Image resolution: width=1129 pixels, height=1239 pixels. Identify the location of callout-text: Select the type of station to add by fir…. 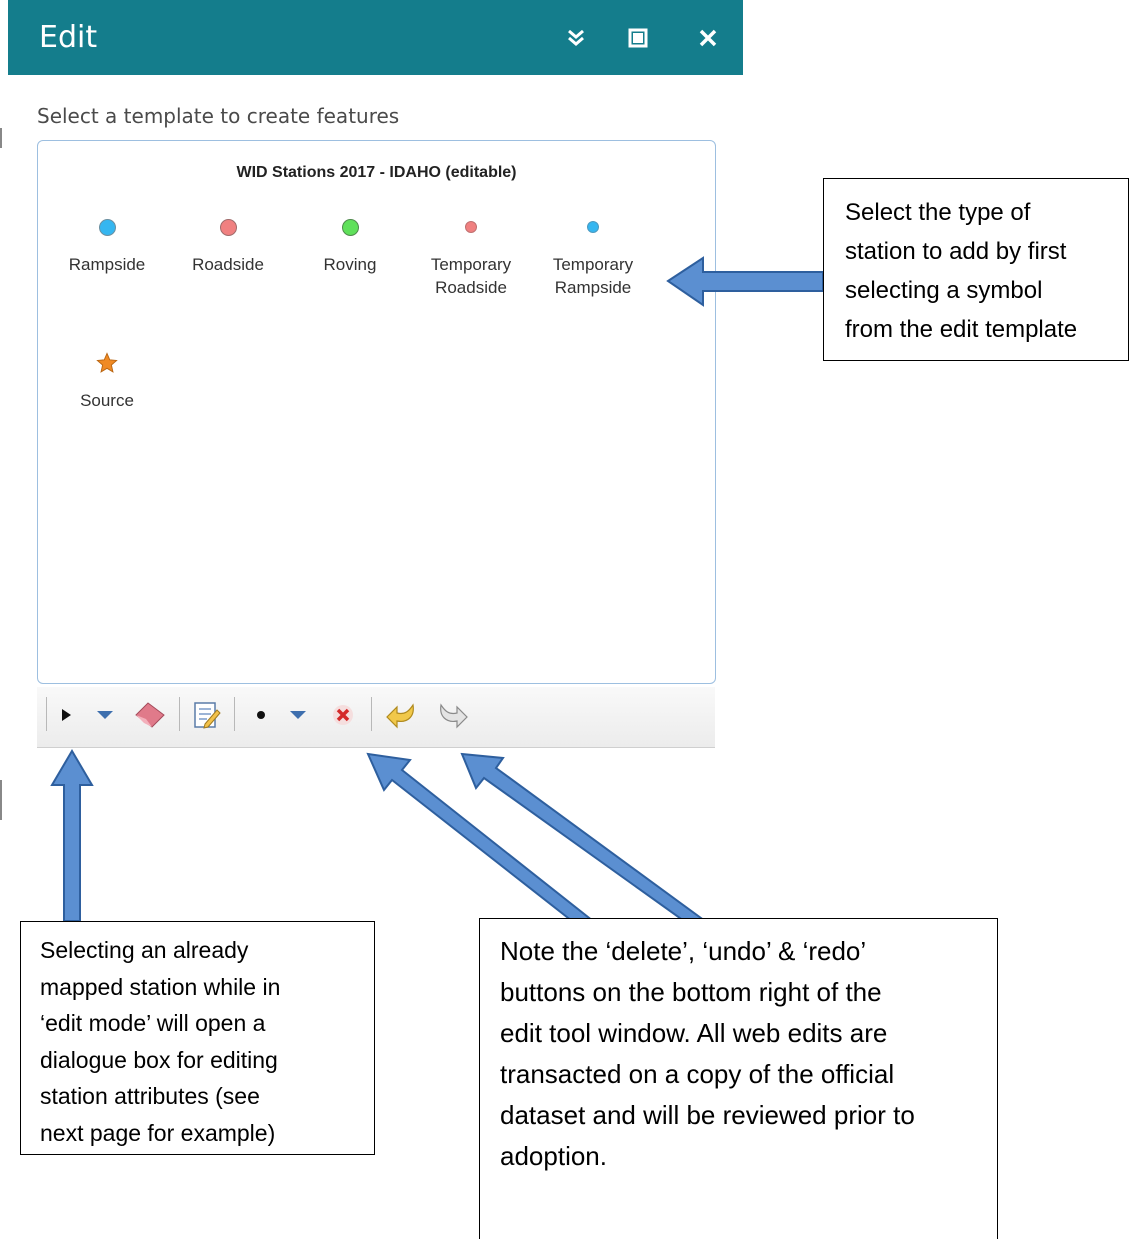
(961, 271).